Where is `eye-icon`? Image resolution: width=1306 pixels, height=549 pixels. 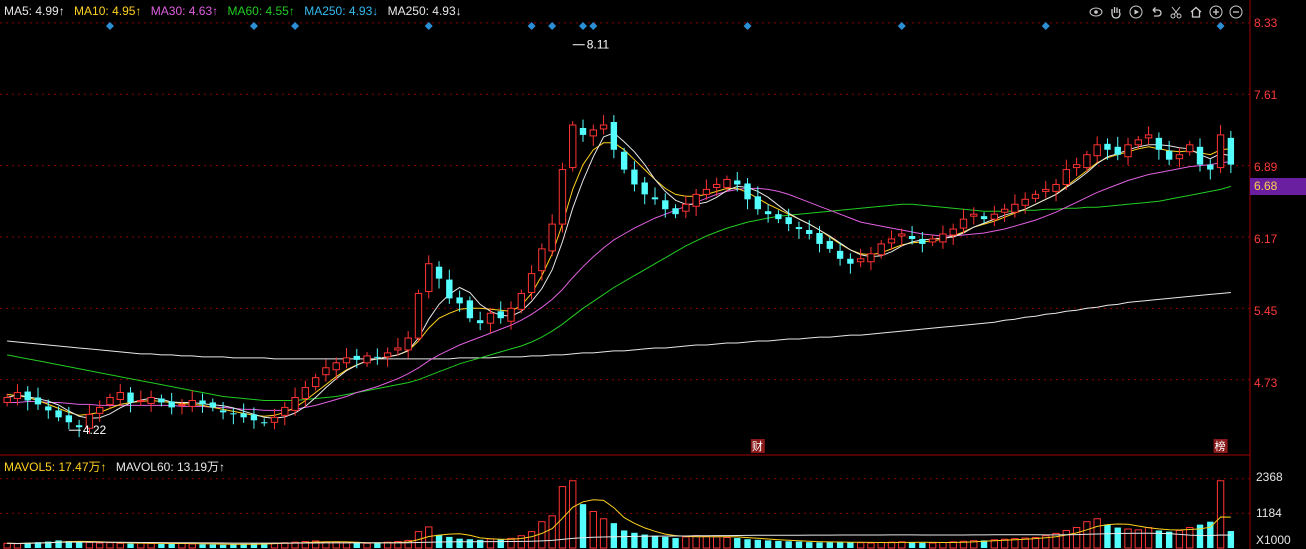
eye-icon is located at coordinates (1096, 12).